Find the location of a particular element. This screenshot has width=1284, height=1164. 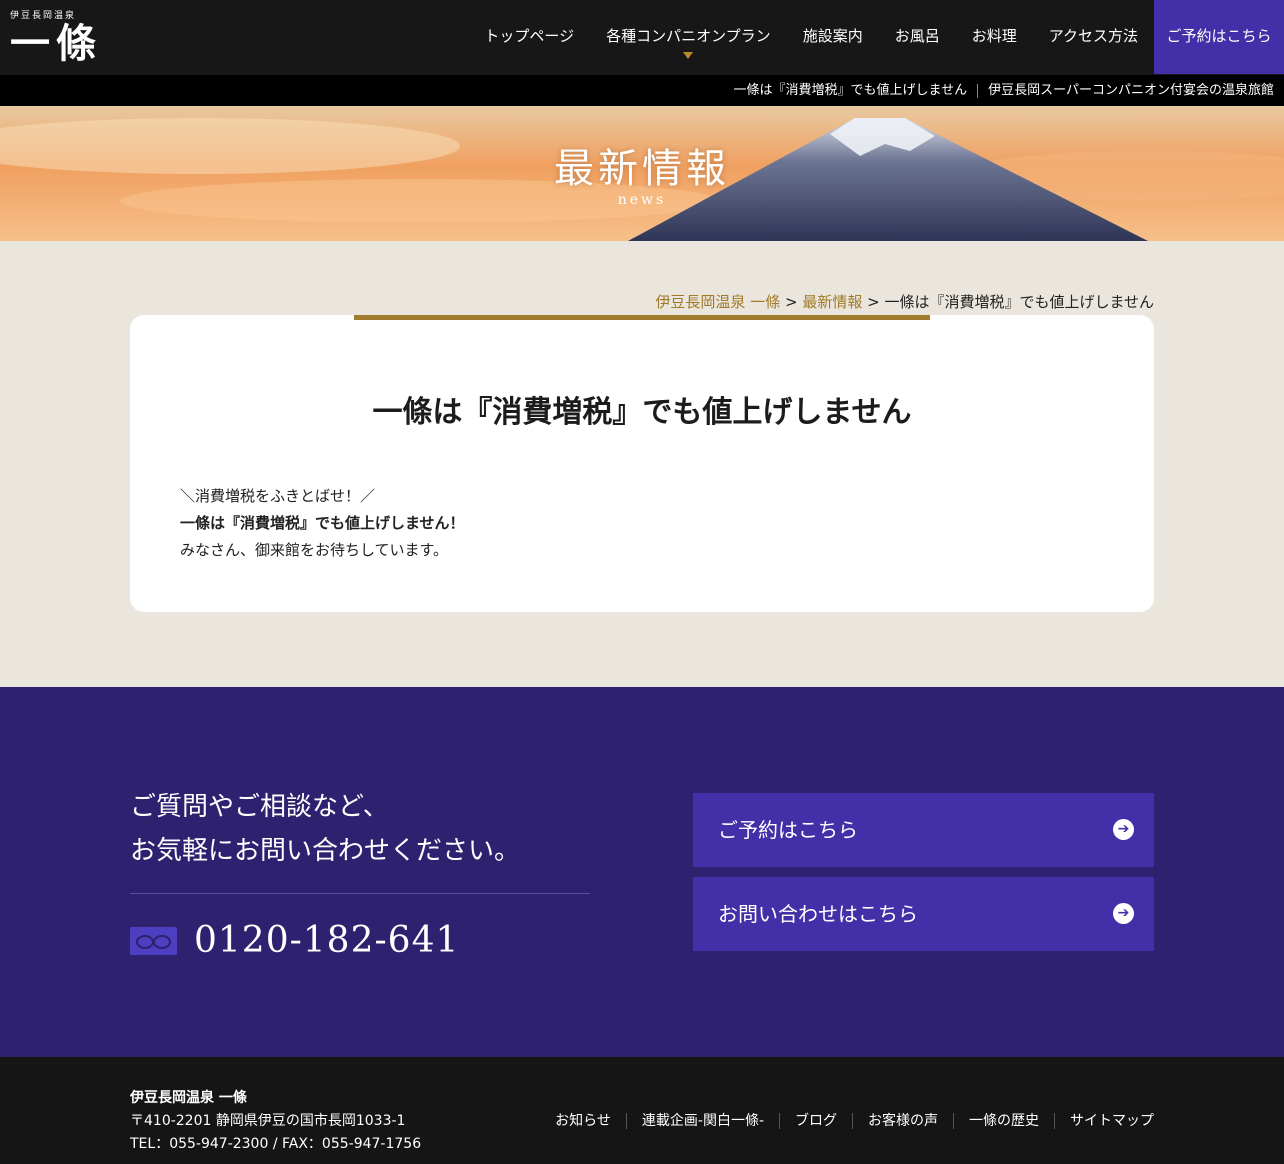

article-line: みなさん、御来館をお待ちしています。 is located at coordinates (314, 550).